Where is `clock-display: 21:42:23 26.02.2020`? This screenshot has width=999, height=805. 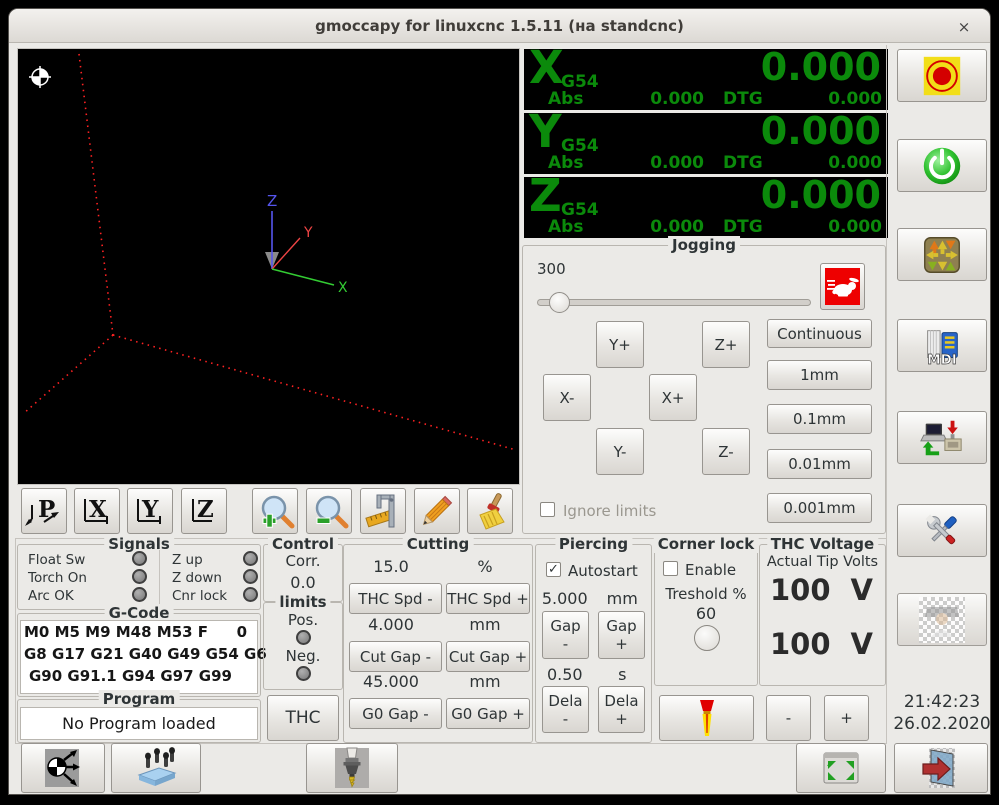 clock-display: 21:42:23 26.02.2020 is located at coordinates (942, 713).